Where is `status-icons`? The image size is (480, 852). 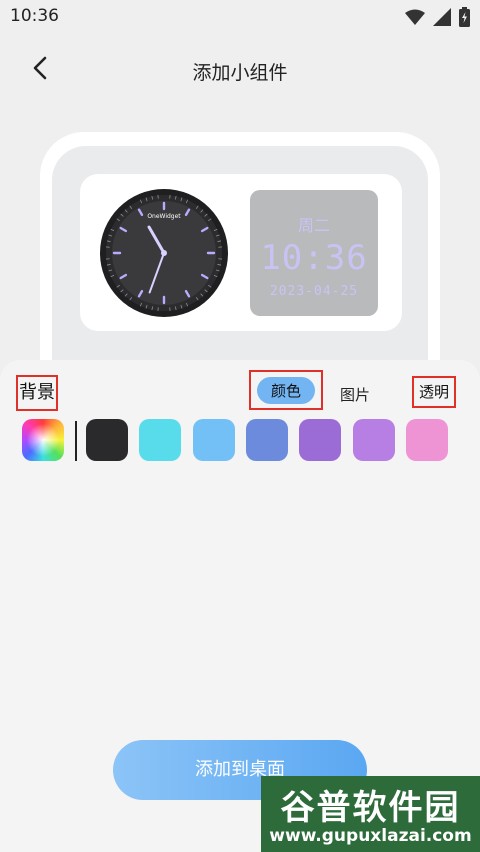
status-icons is located at coordinates (437, 17).